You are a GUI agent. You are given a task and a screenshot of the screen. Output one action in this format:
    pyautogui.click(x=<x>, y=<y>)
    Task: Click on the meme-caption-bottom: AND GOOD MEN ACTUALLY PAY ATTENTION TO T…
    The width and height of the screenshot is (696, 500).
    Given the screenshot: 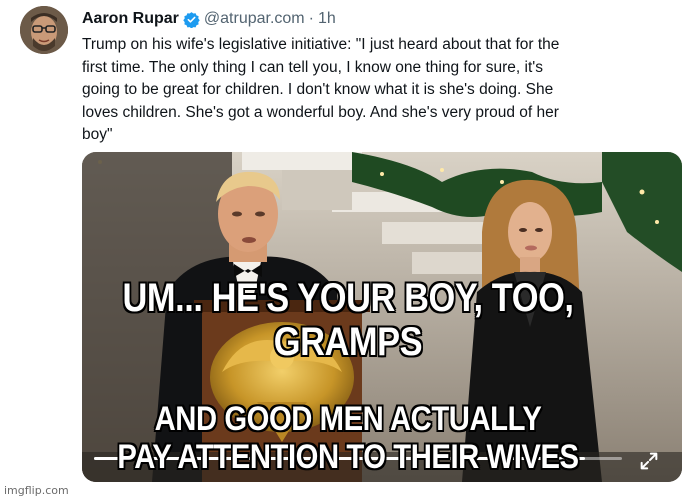 What is the action you would take?
    pyautogui.click(x=348, y=438)
    